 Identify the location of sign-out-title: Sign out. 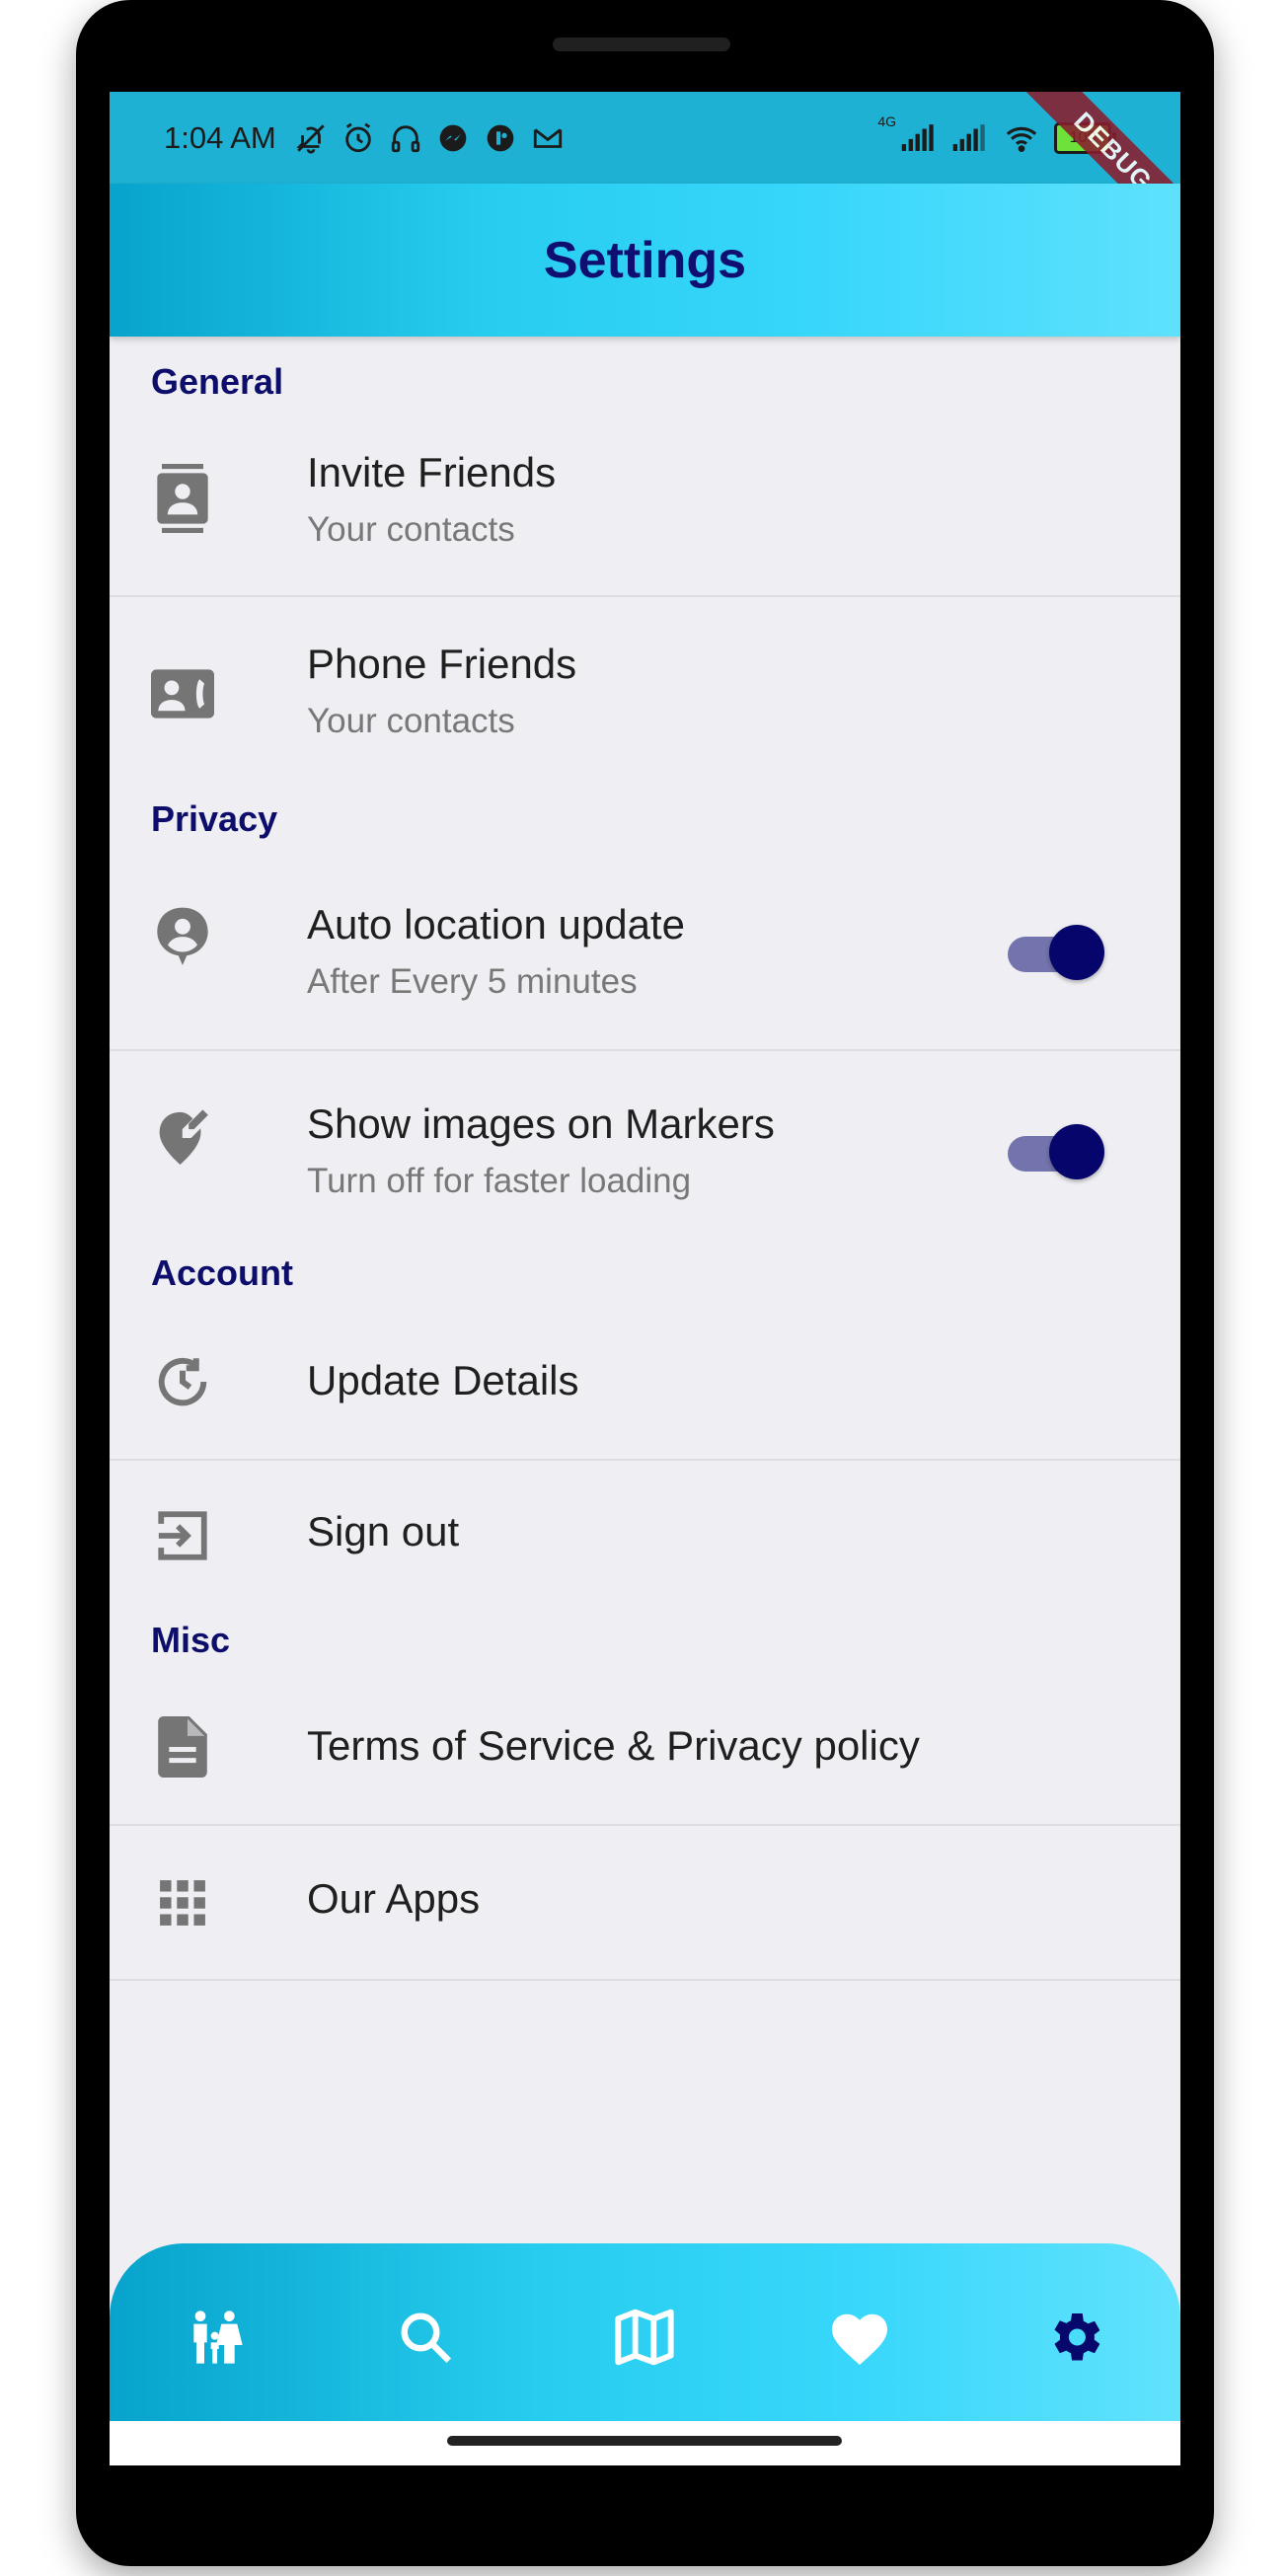
(383, 1531).